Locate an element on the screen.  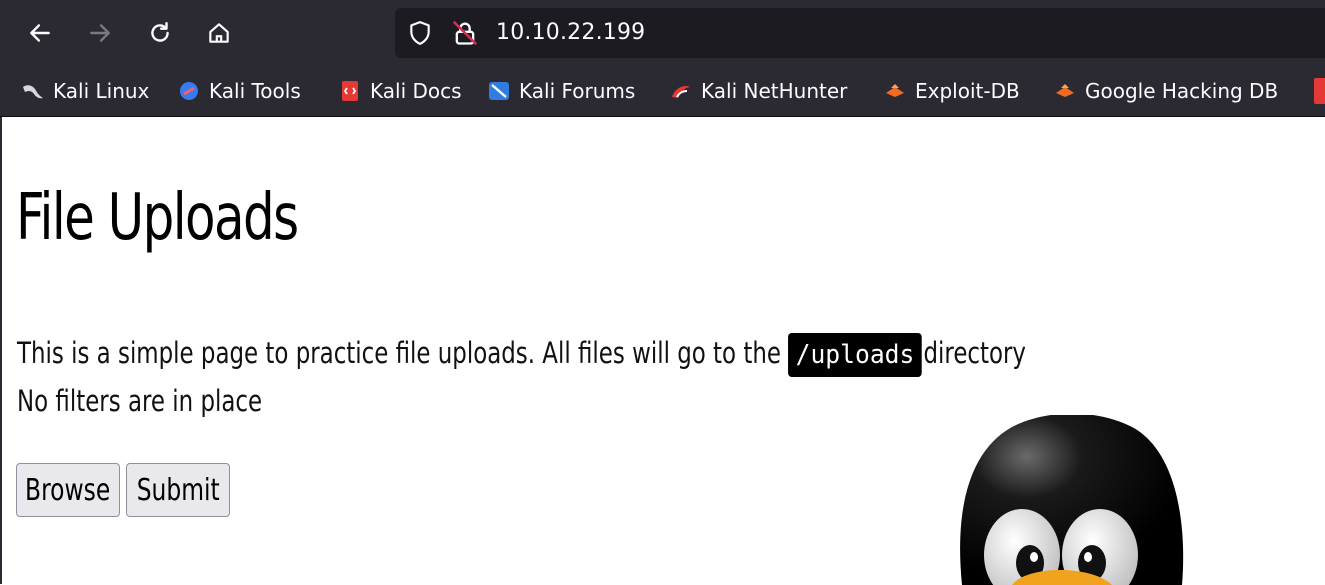
bookmark-kali-forums: Kali Forums is located at coordinates (560, 91).